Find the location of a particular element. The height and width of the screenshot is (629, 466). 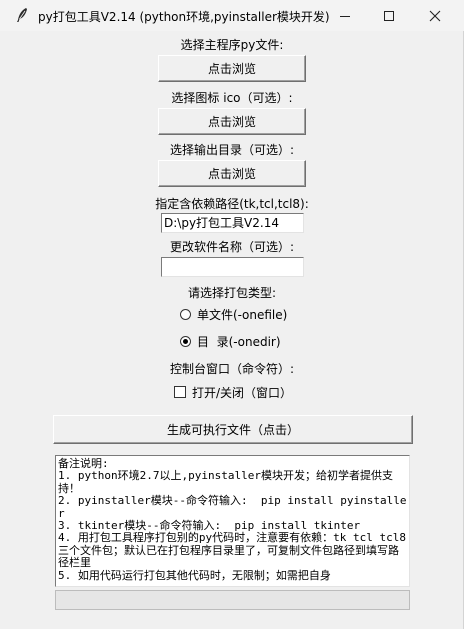

radio-onedir: 目 录(-onedir) is located at coordinates (230, 341).